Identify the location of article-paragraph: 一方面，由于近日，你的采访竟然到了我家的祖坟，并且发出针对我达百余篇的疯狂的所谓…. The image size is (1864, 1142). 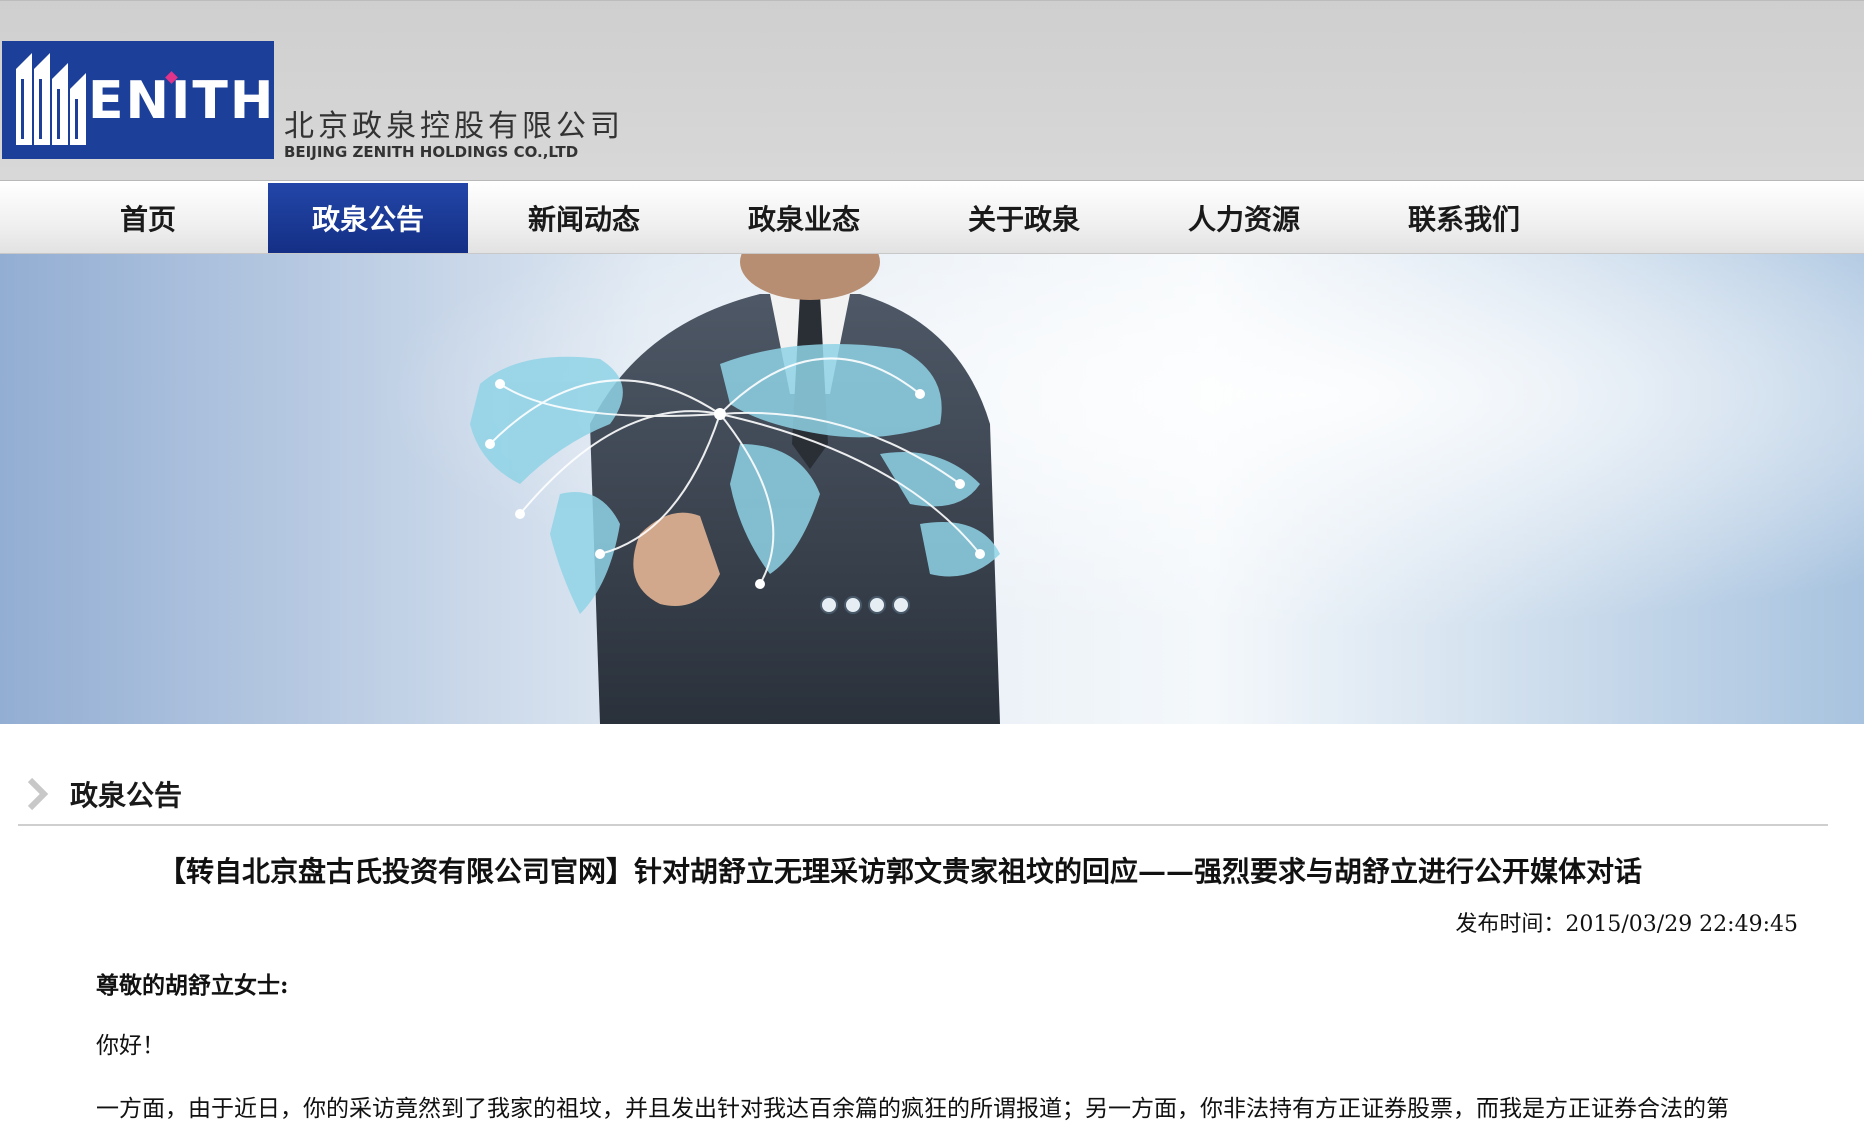
(912, 1109).